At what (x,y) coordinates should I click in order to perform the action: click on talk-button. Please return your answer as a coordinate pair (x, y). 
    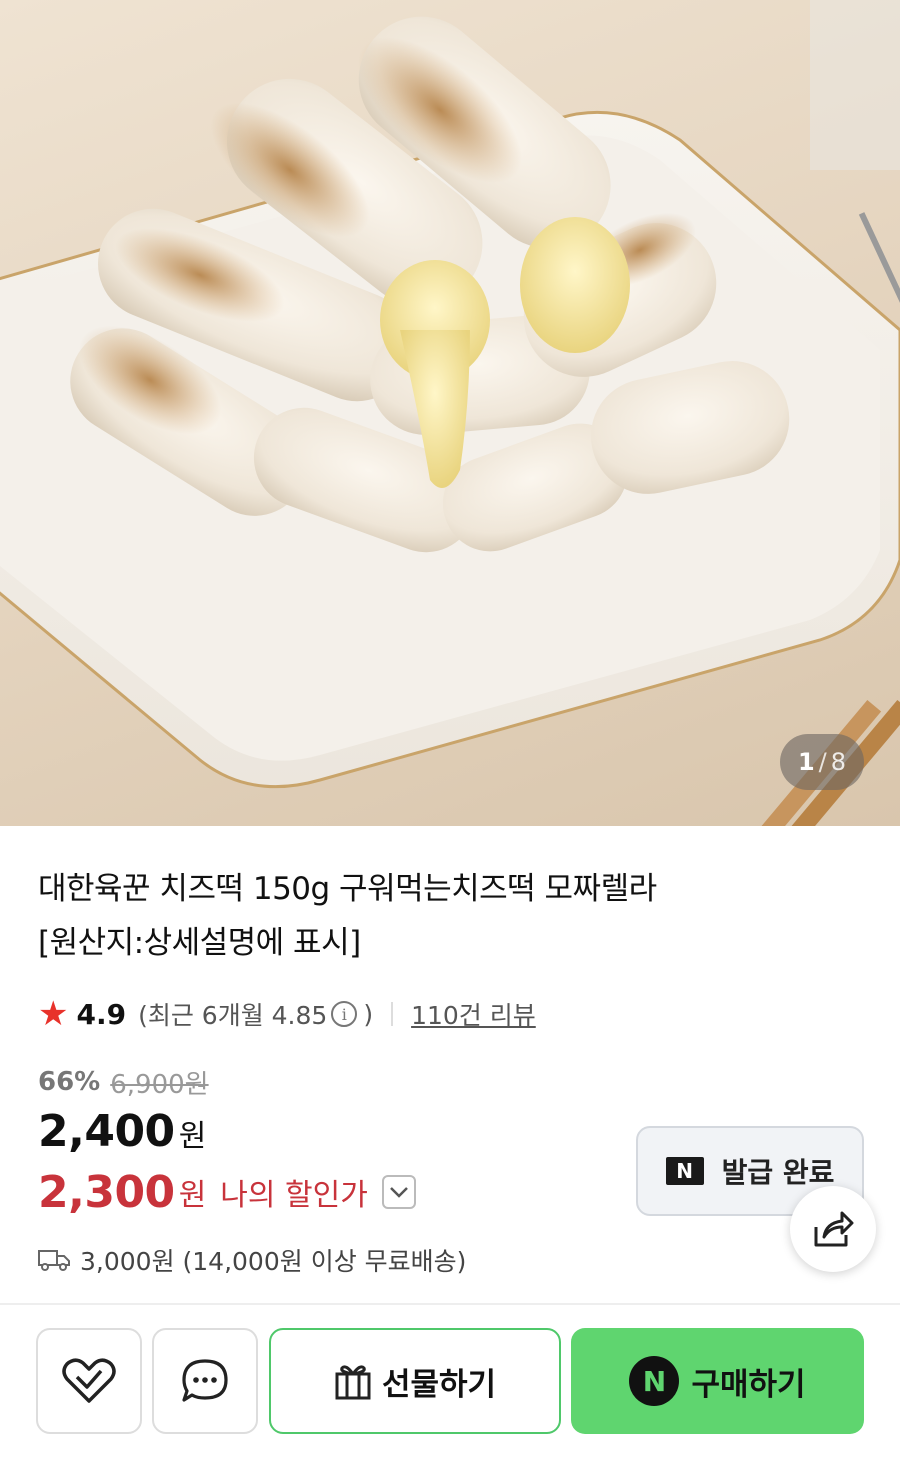
    Looking at the image, I should click on (205, 1381).